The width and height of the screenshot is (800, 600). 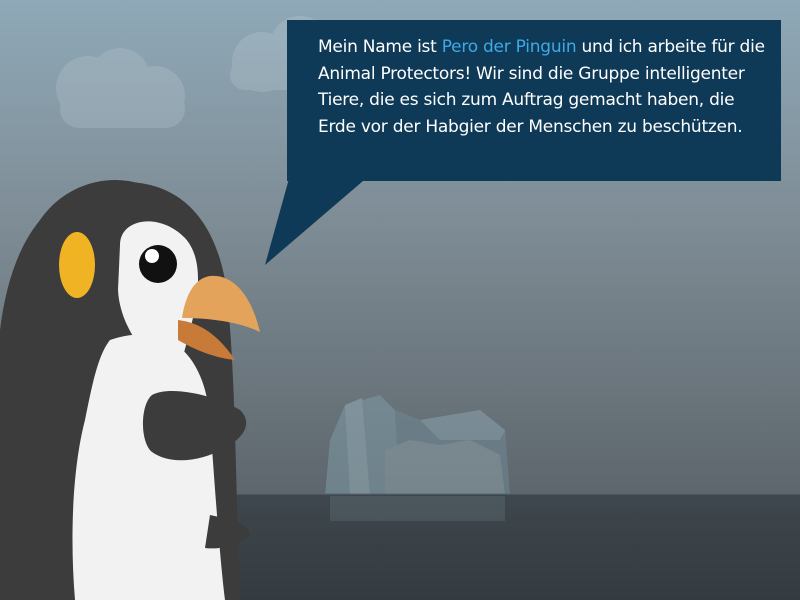 What do you see at coordinates (417, 508) in the screenshot?
I see `iceberg-reflection` at bounding box center [417, 508].